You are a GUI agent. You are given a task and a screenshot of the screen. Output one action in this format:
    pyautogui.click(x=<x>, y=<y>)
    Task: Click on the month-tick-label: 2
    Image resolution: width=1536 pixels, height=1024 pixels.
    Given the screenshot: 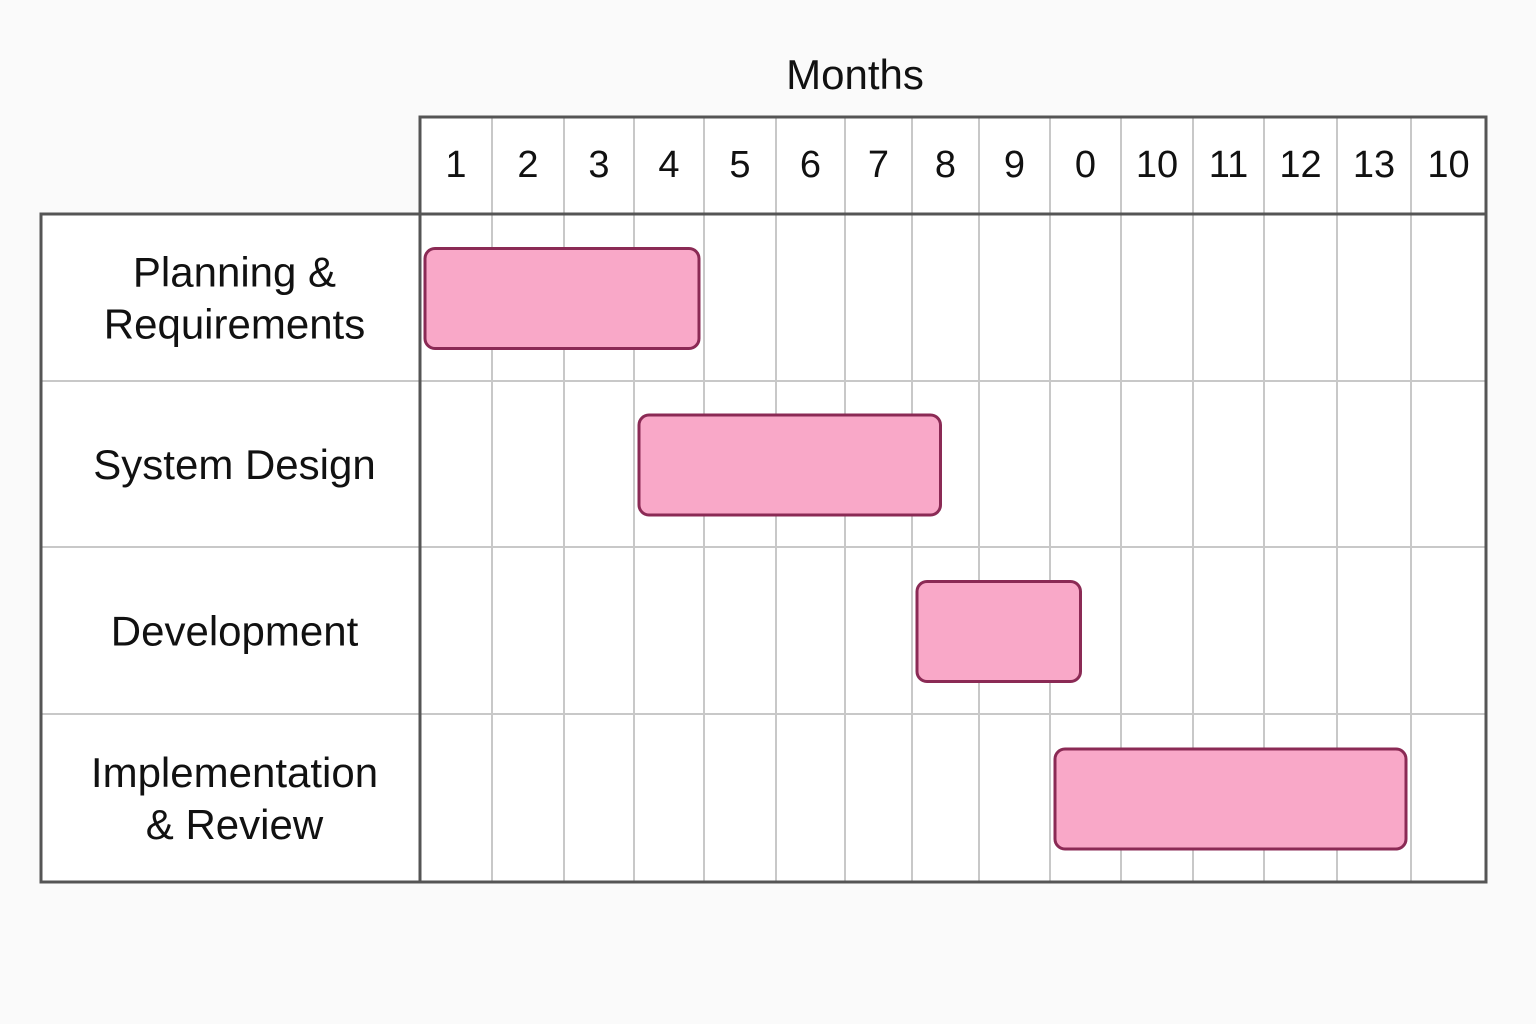 What is the action you would take?
    pyautogui.click(x=527, y=165)
    